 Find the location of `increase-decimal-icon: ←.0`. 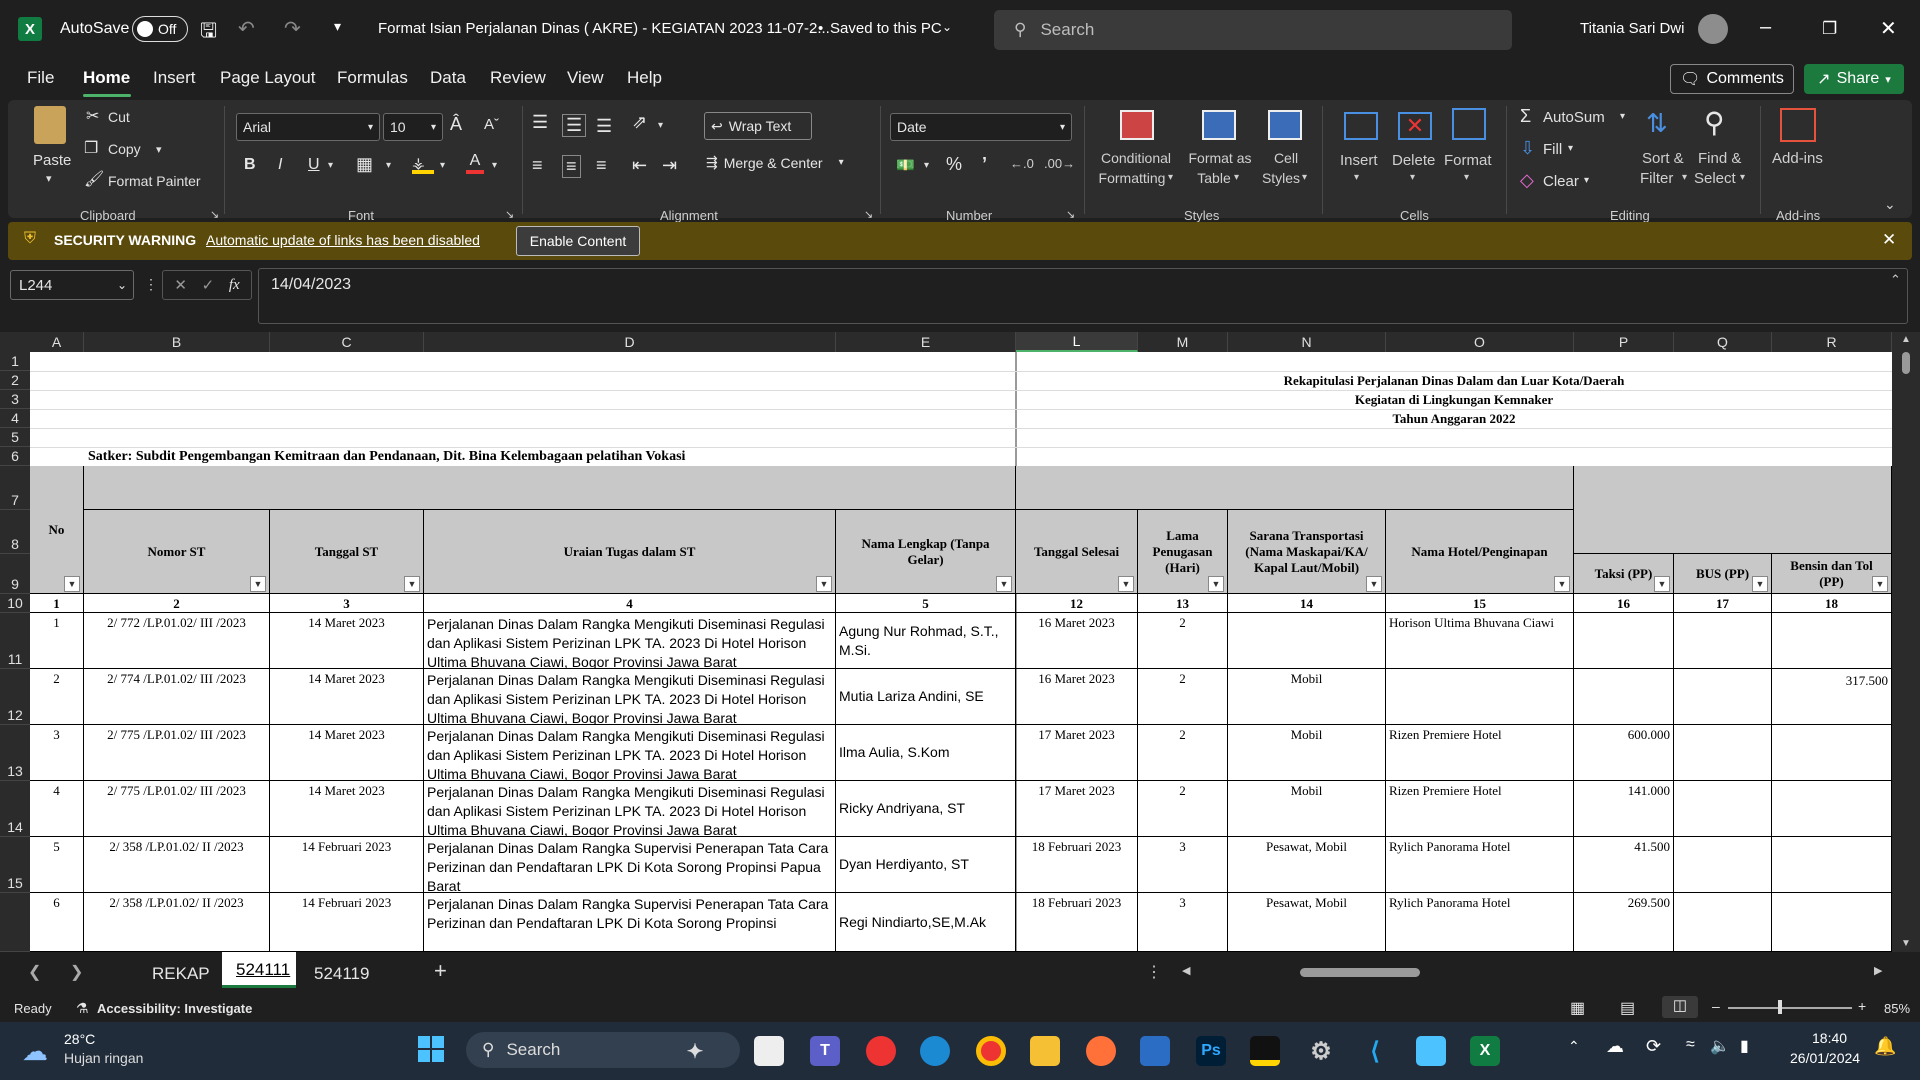

increase-decimal-icon: ←.0 is located at coordinates (1022, 163).